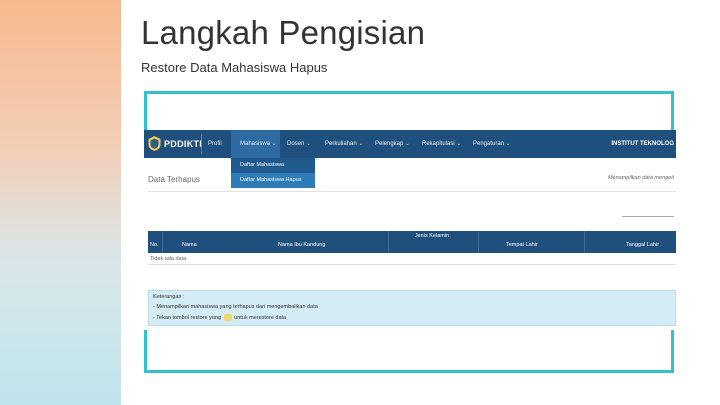 The width and height of the screenshot is (720, 405). What do you see at coordinates (189, 245) in the screenshot?
I see `column-header-nama: Nama` at bounding box center [189, 245].